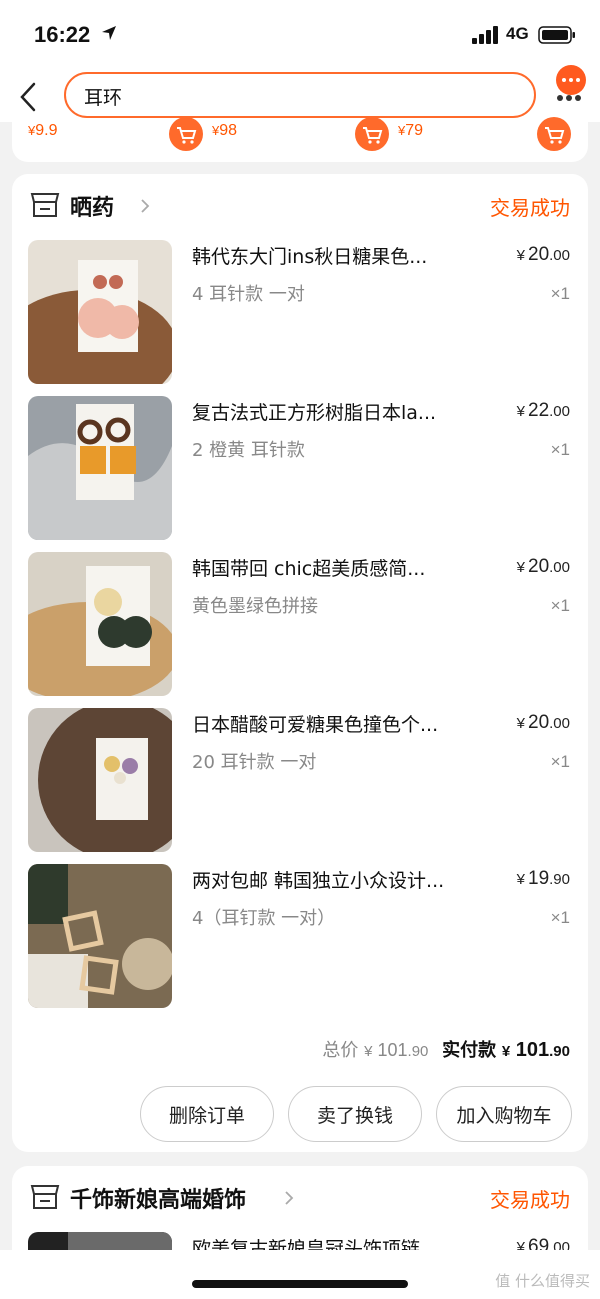  Describe the element at coordinates (569, 98) in the screenshot. I see `more-icon` at that location.